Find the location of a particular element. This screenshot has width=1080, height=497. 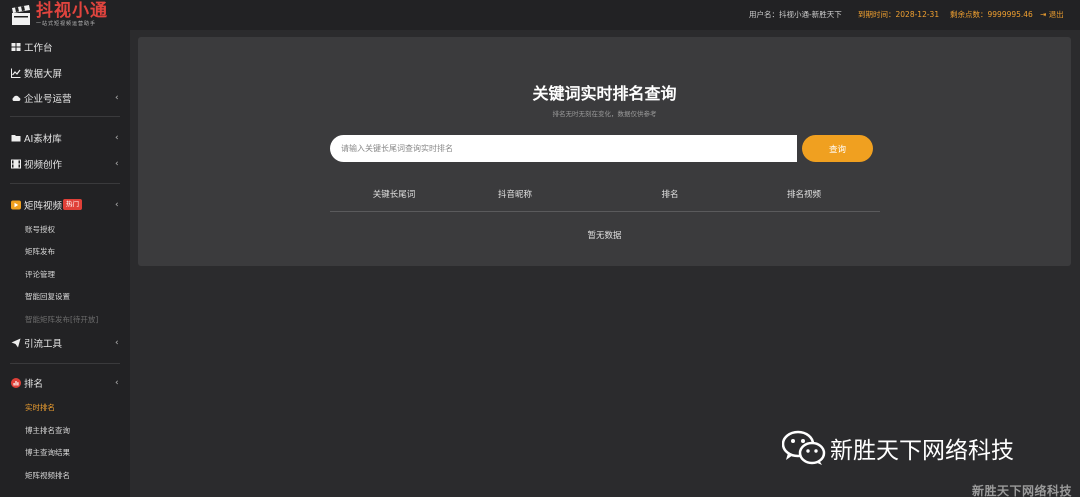

sidebar-item-ranking: 排名 ‹ is located at coordinates (65, 383).